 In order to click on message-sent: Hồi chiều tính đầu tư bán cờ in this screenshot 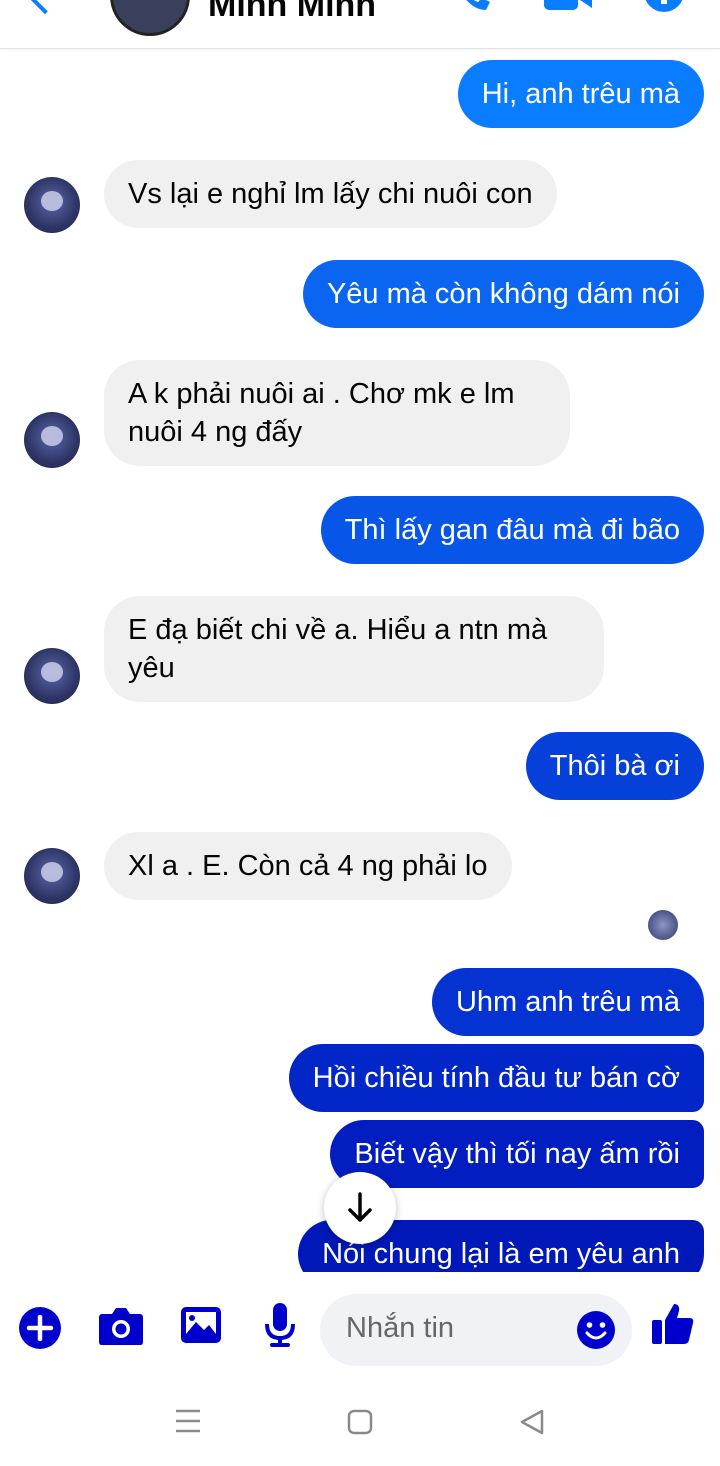, I will do `click(496, 1078)`.